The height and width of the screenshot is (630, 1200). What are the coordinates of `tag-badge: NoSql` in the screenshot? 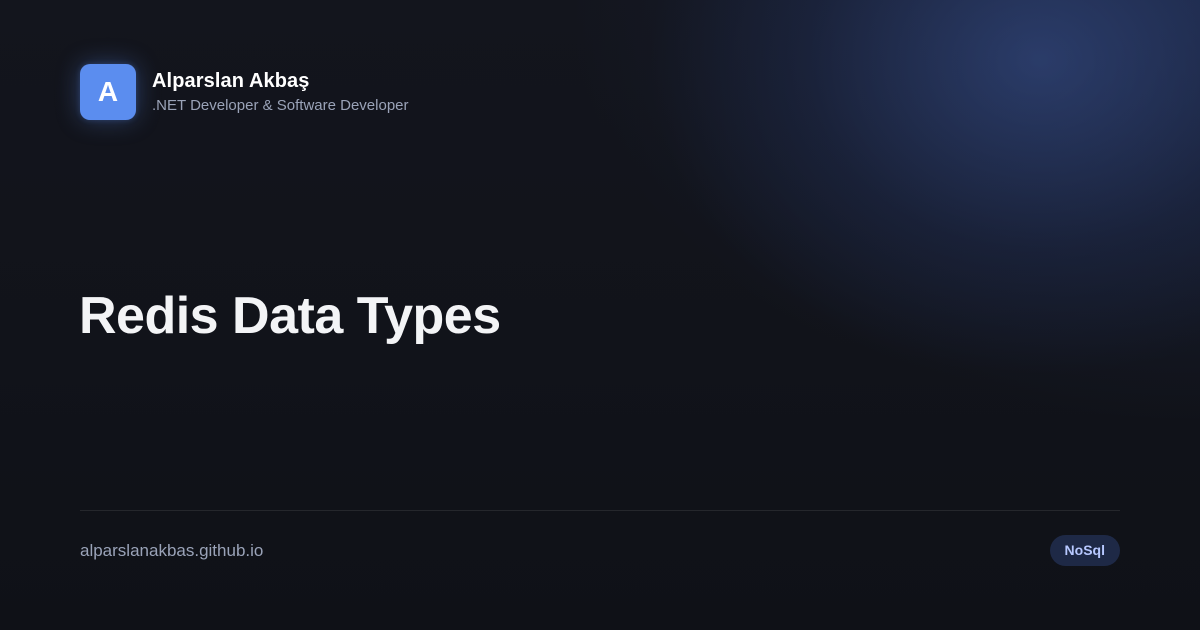 It's located at (1084, 550).